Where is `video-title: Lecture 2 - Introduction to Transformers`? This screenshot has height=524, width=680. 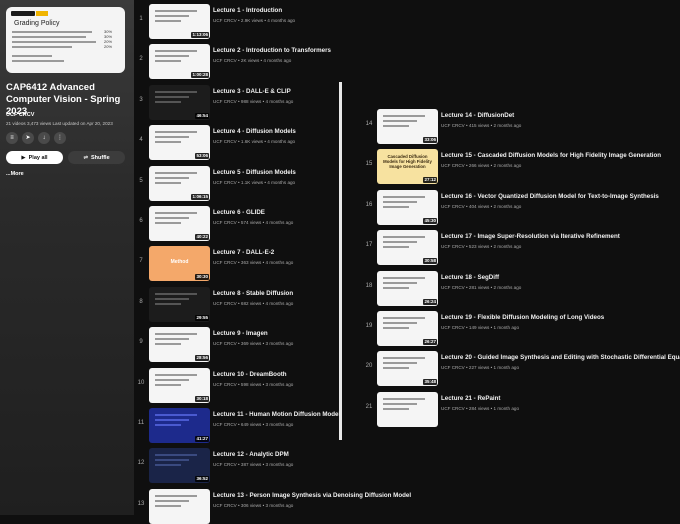
video-title: Lecture 2 - Introduction to Transformers is located at coordinates (272, 50).